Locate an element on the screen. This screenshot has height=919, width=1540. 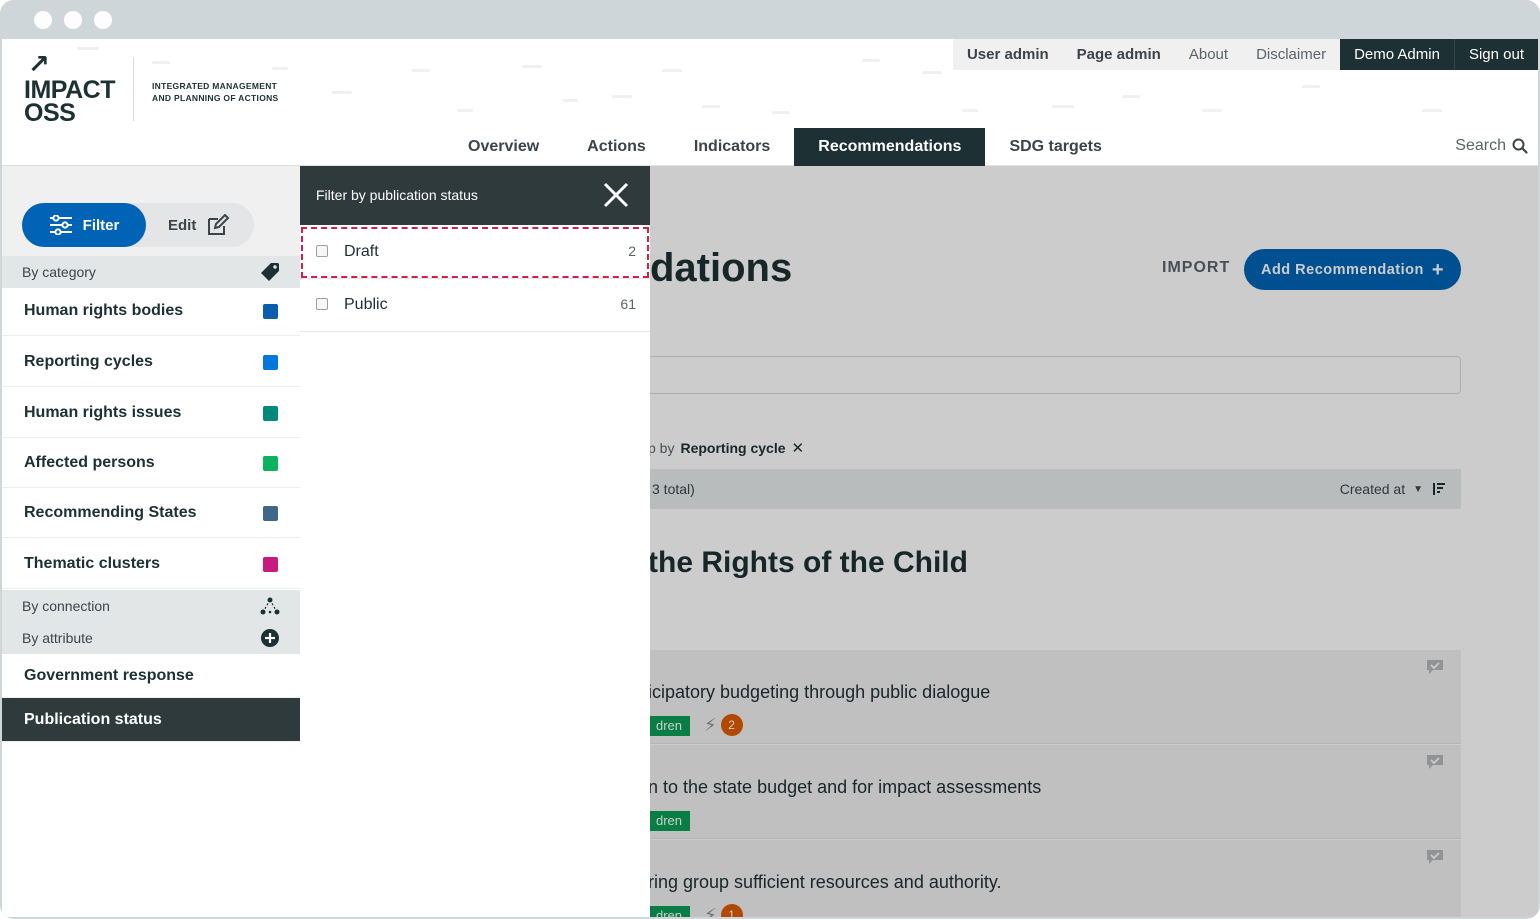
sidebar-item-label: Affected persons is located at coordinates (89, 462).